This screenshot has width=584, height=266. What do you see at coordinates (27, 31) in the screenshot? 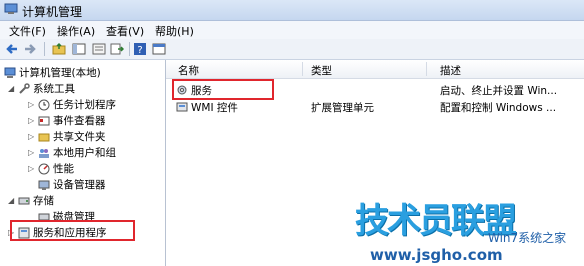
I see `menu-file: 文件(F)` at bounding box center [27, 31].